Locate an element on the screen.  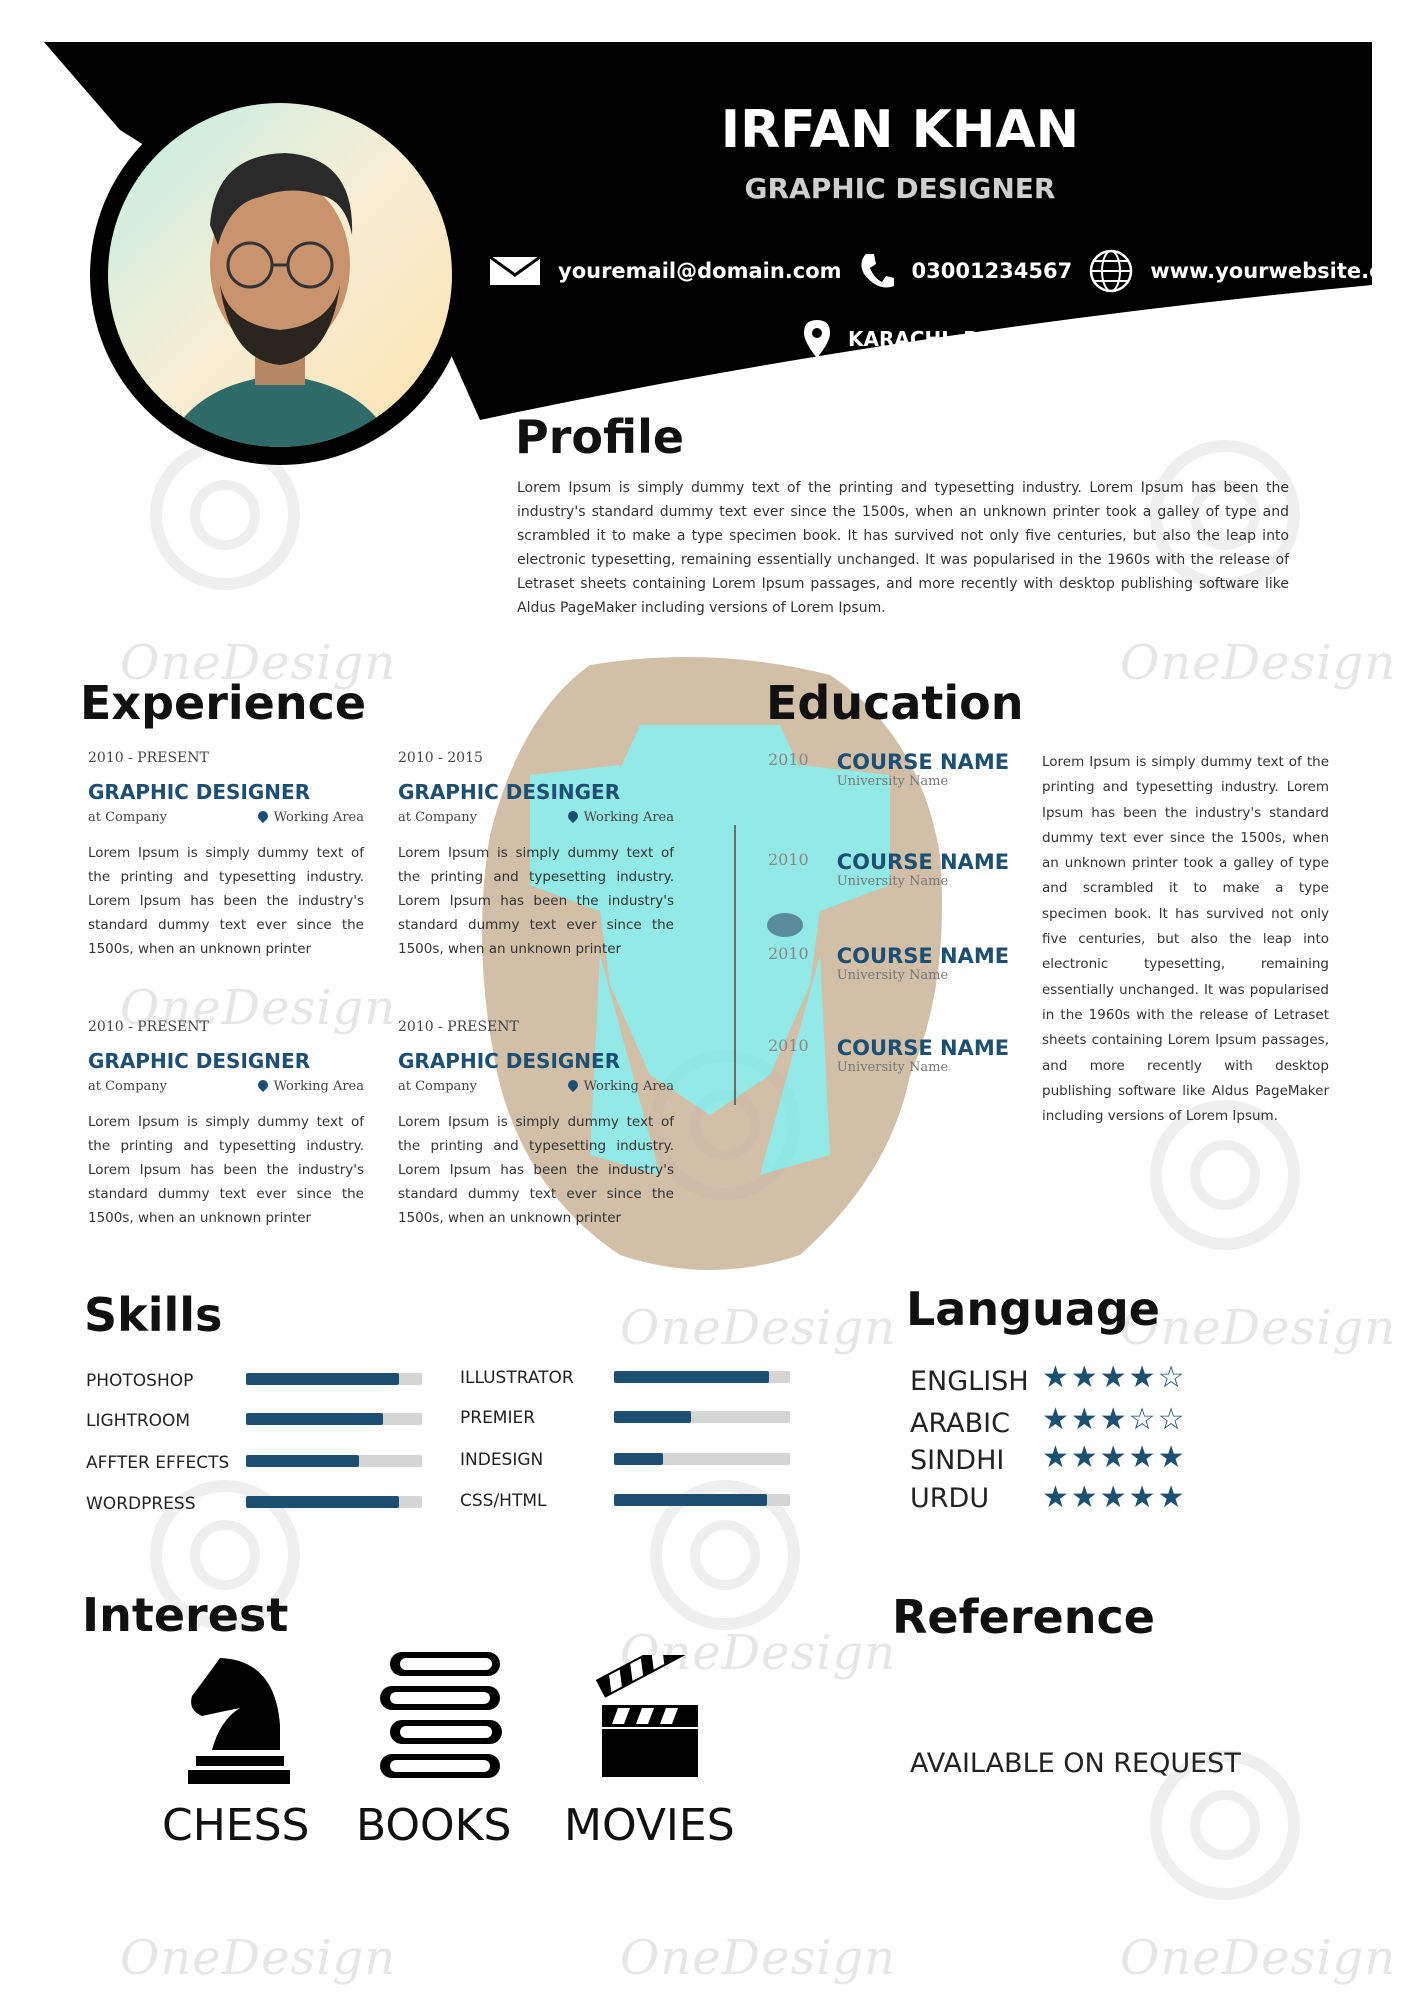
skill-label: AFFTER EFFECTS is located at coordinates (158, 1463).